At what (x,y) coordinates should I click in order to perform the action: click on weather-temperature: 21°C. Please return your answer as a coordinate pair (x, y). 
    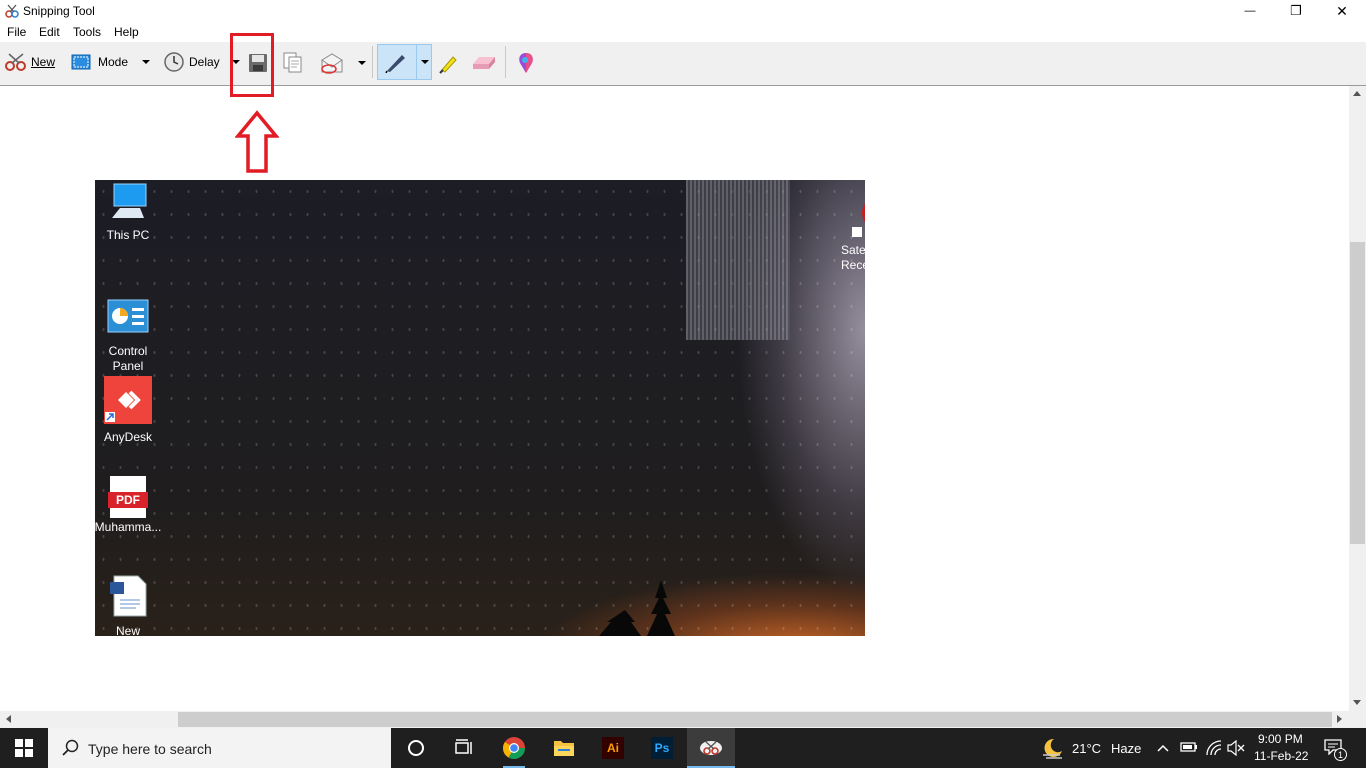
    Looking at the image, I should click on (1087, 748).